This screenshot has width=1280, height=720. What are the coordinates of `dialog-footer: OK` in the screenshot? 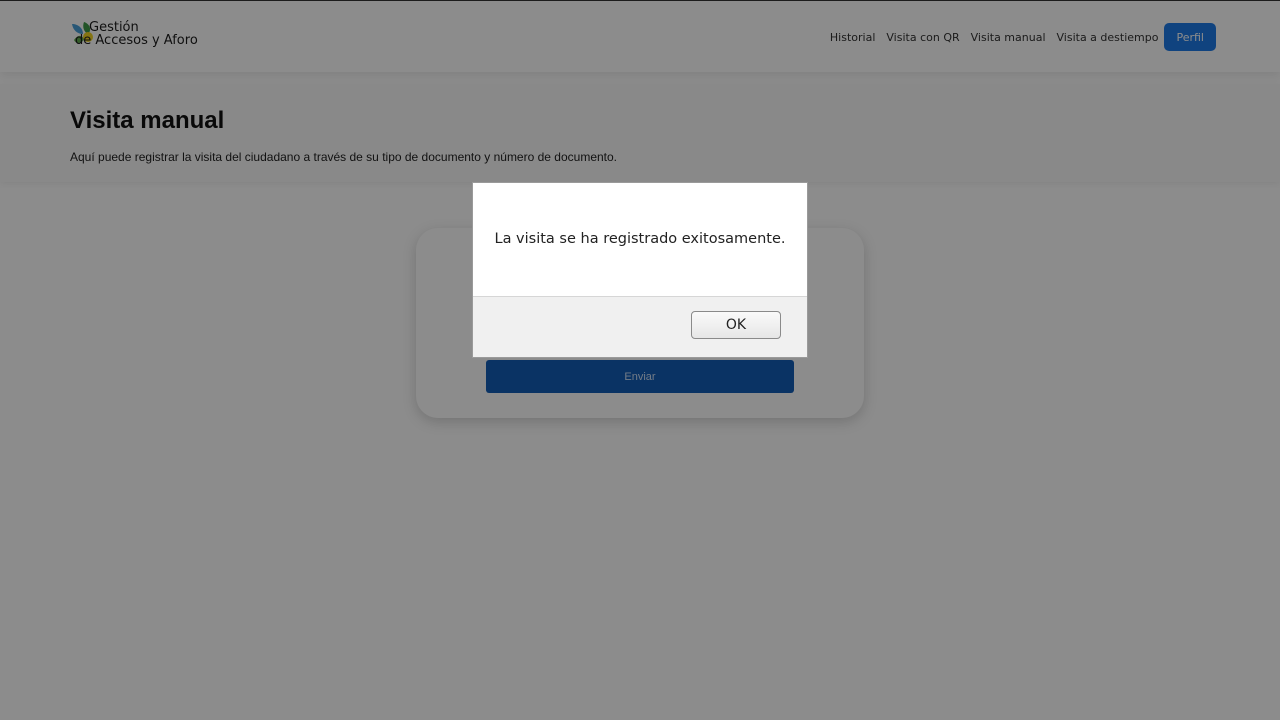 It's located at (640, 326).